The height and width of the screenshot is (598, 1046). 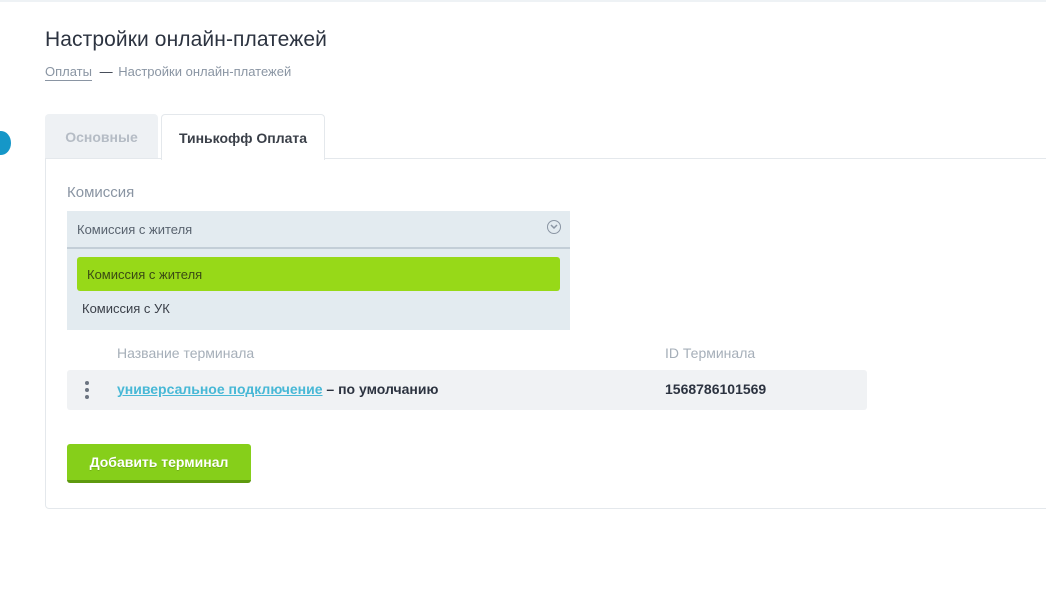 I want to click on sidebar-toggle-icon, so click(x=5, y=143).